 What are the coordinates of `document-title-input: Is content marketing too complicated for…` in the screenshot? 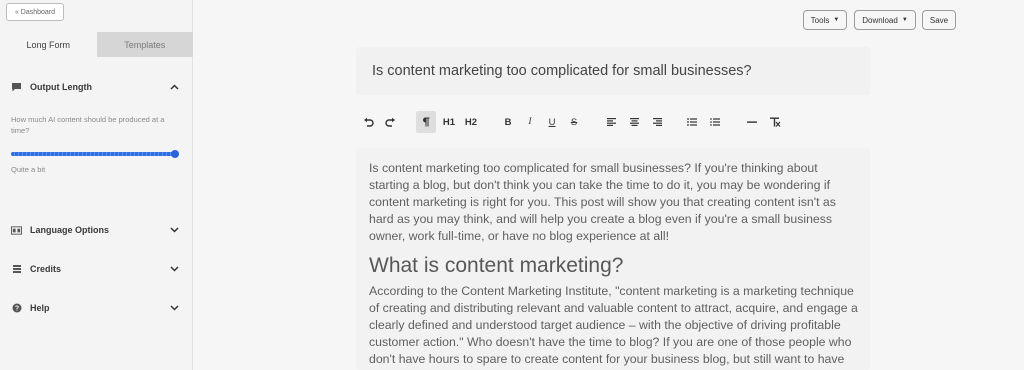 It's located at (613, 71).